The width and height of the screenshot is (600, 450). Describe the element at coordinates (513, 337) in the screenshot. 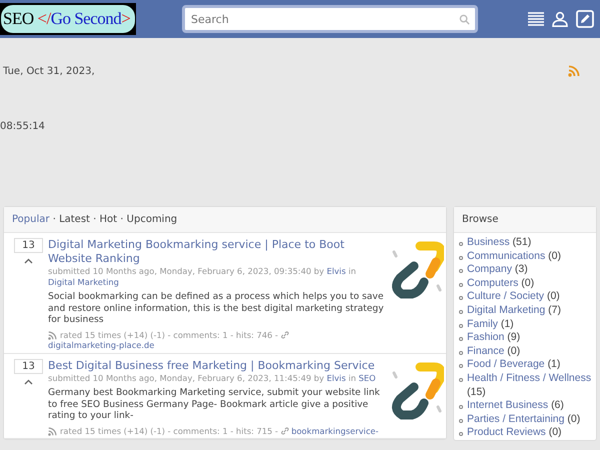

I see `category-count: (9)` at that location.